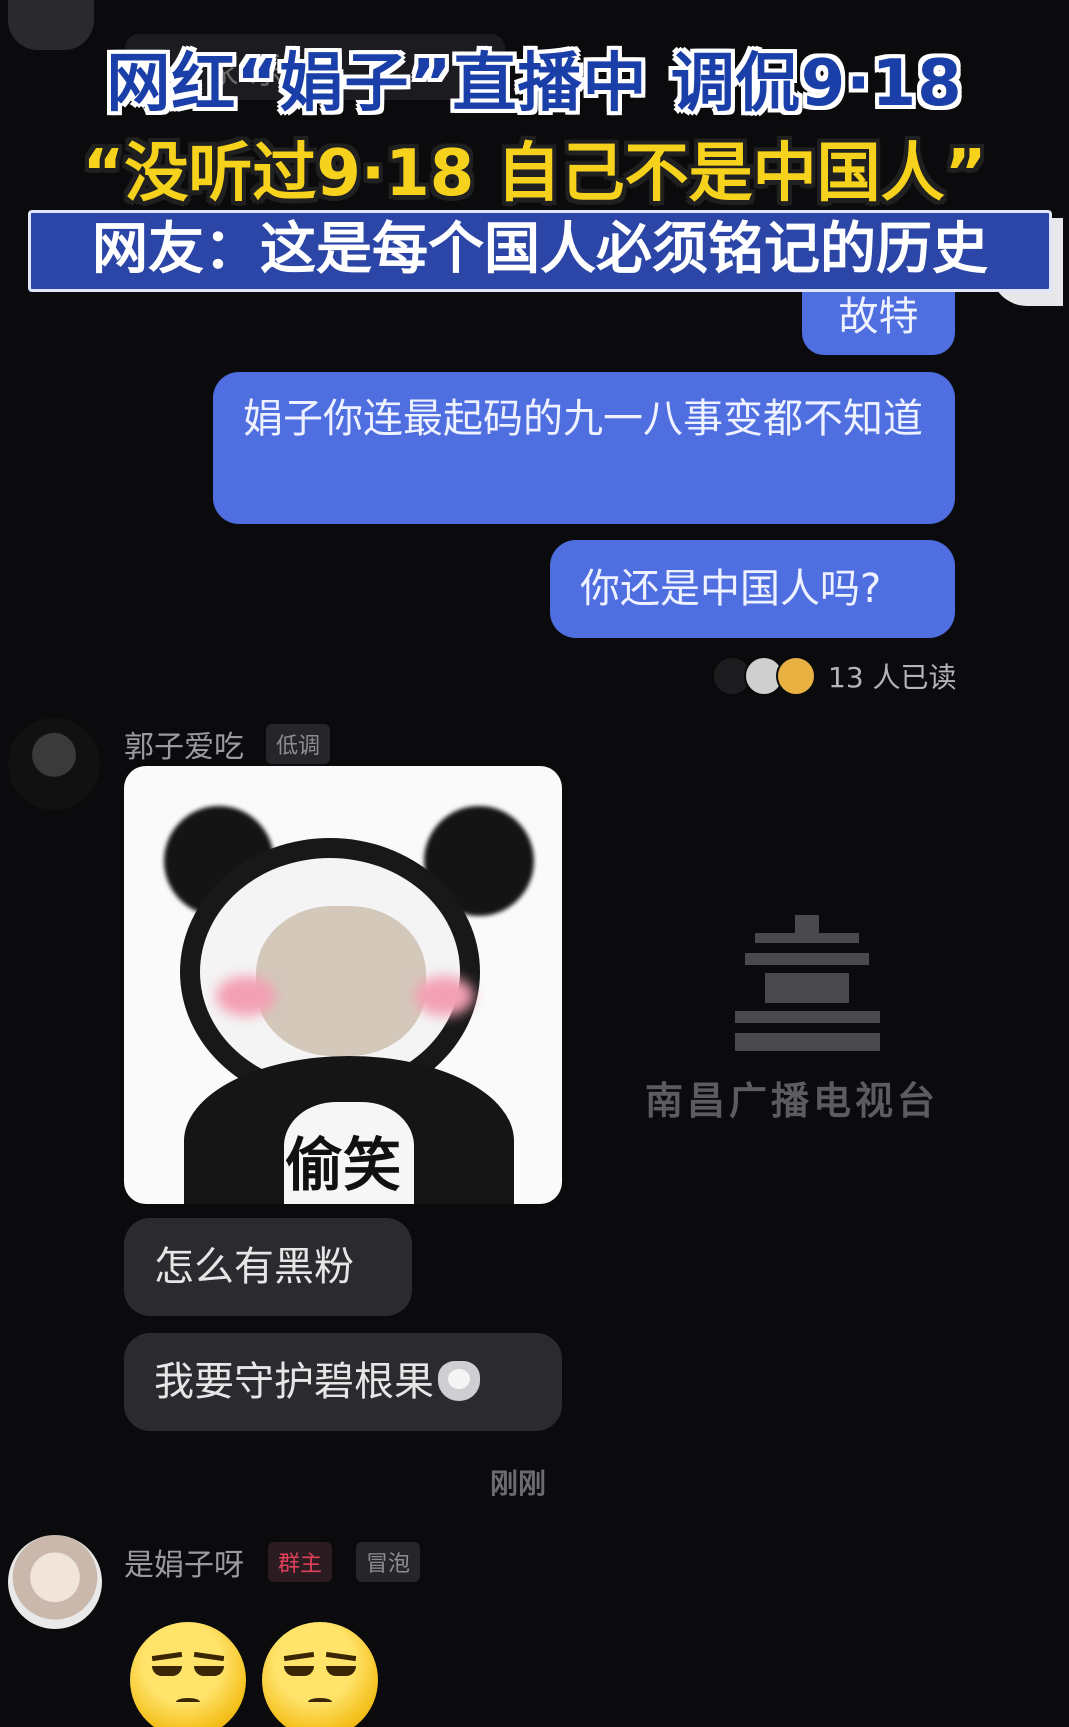  Describe the element at coordinates (878, 320) in the screenshot. I see `sent-message-partial: 故特` at that location.